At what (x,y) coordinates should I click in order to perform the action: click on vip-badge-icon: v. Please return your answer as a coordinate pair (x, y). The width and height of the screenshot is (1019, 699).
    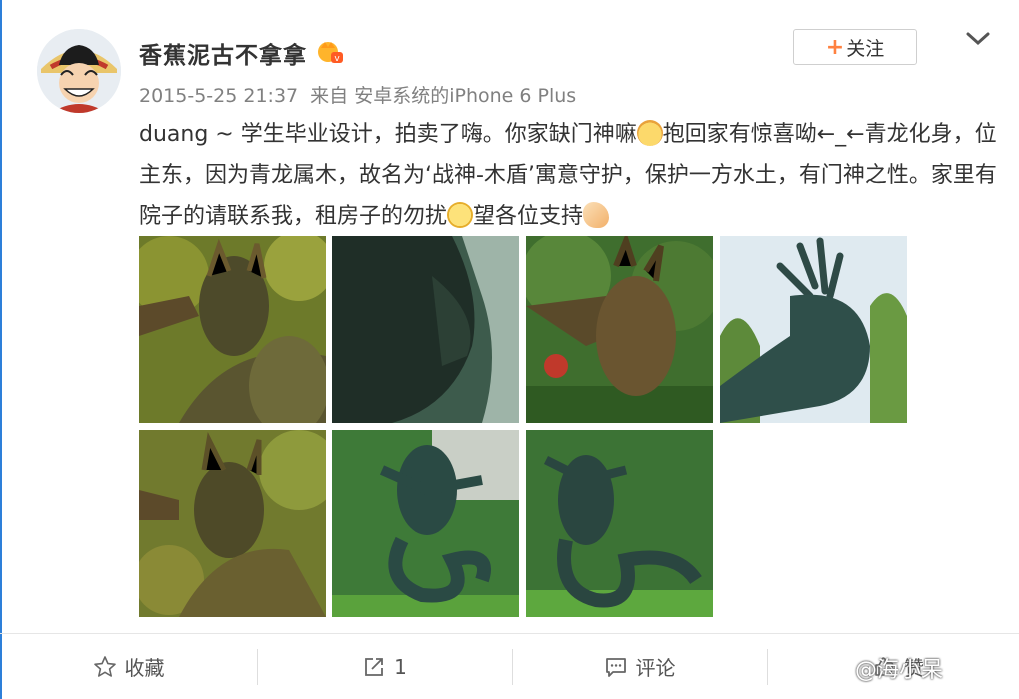
    Looking at the image, I should click on (330, 52).